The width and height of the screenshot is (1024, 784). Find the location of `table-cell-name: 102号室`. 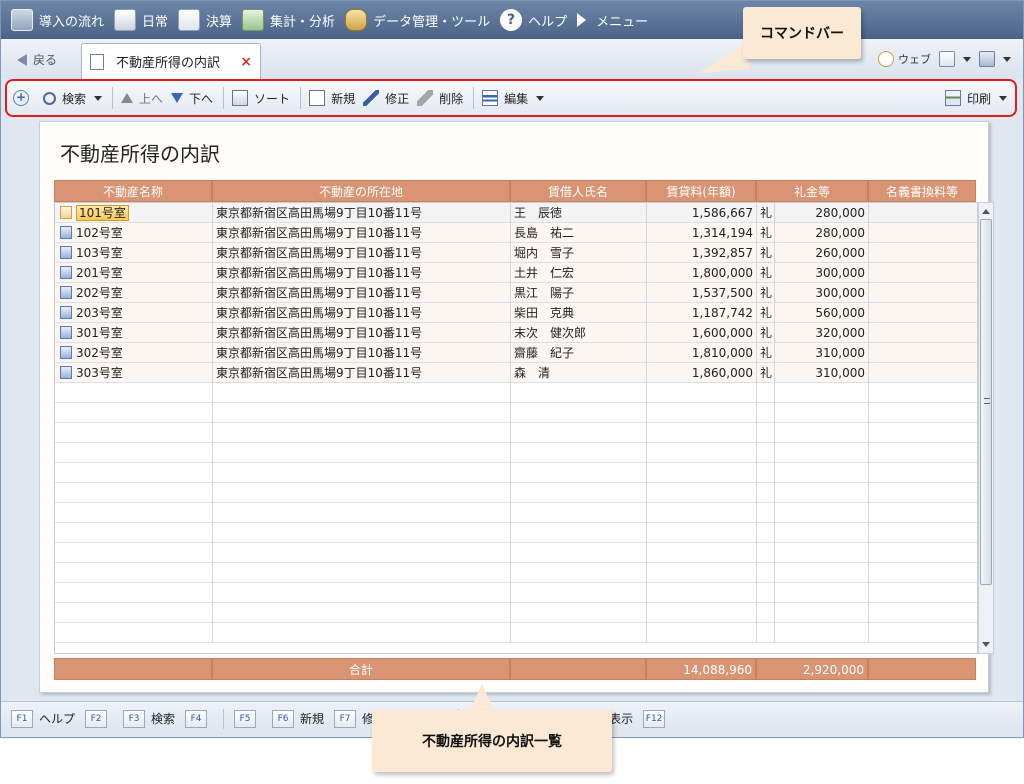

table-cell-name: 102号室 is located at coordinates (134, 233).